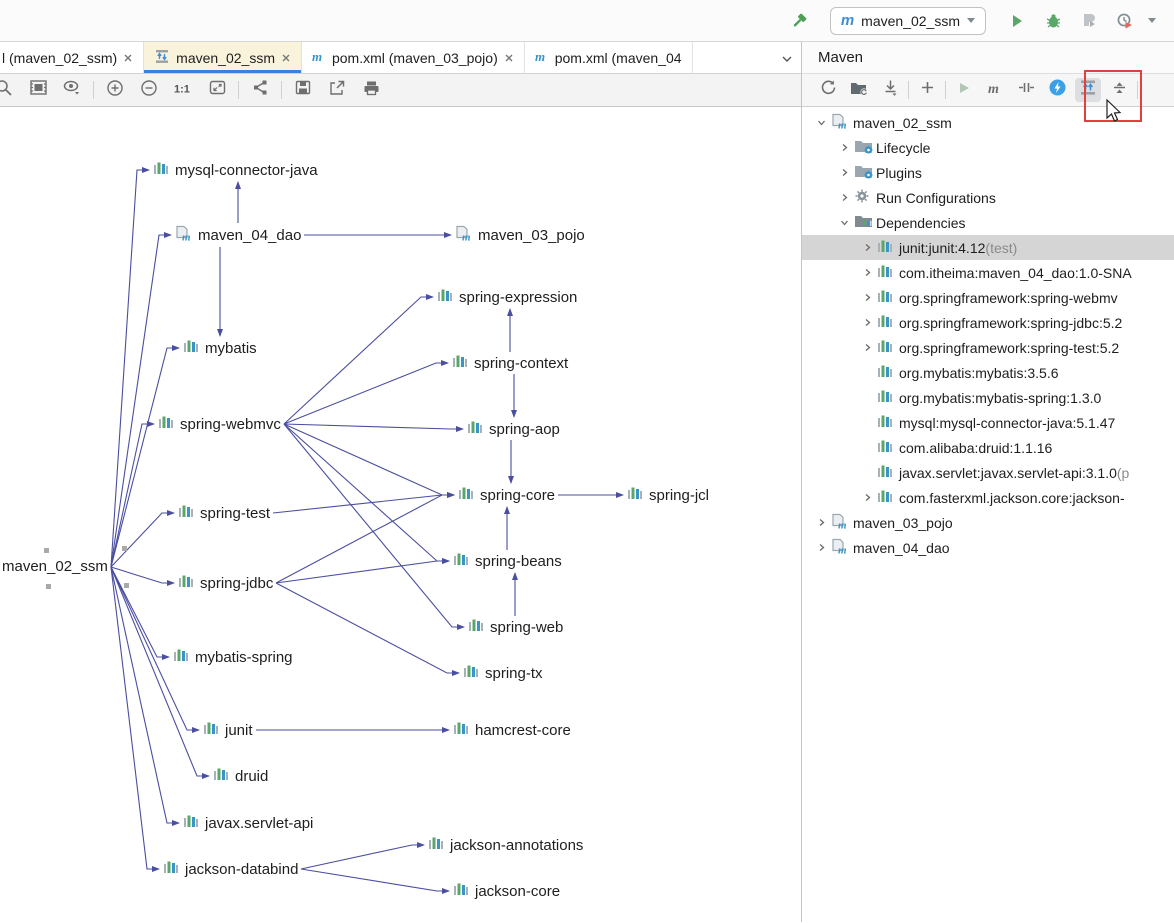 This screenshot has height=923, width=1174. Describe the element at coordinates (988, 197) in the screenshot. I see `tree-row-run-configurations: Run Configurations` at that location.